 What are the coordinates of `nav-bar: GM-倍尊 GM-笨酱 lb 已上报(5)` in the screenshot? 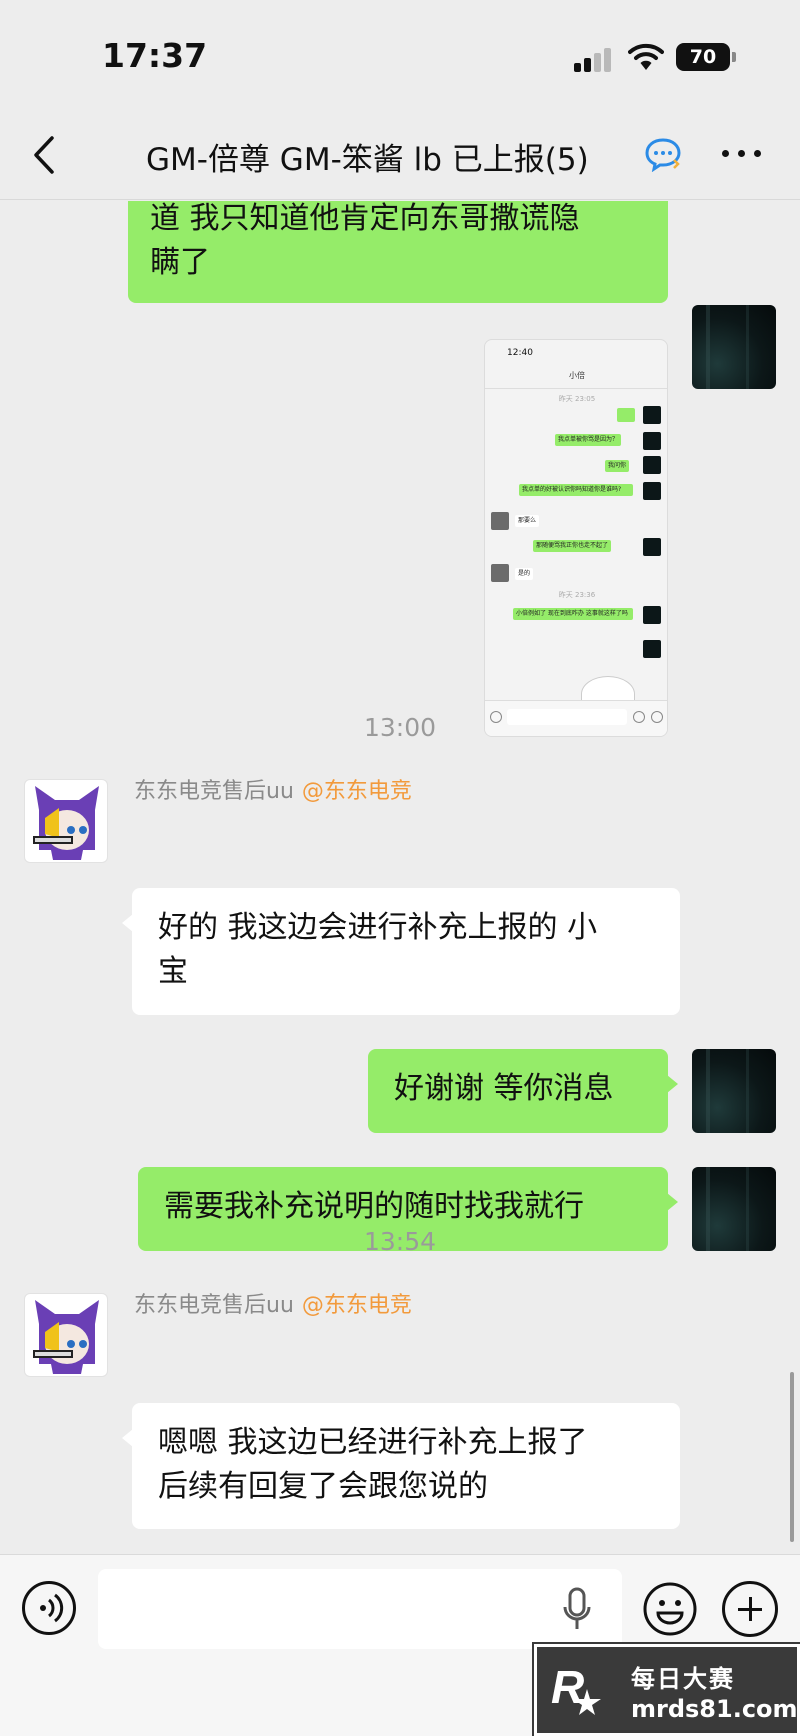 It's located at (400, 155).